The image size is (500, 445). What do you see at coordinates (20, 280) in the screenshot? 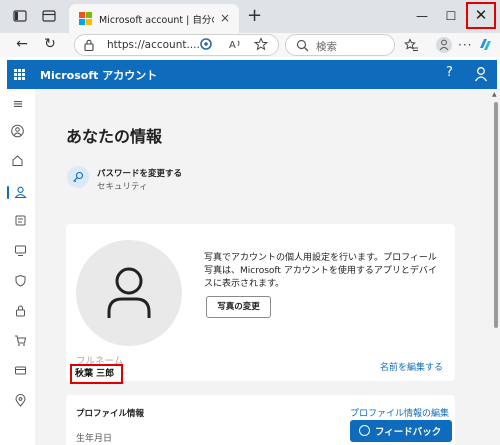
I see `security-icon` at bounding box center [20, 280].